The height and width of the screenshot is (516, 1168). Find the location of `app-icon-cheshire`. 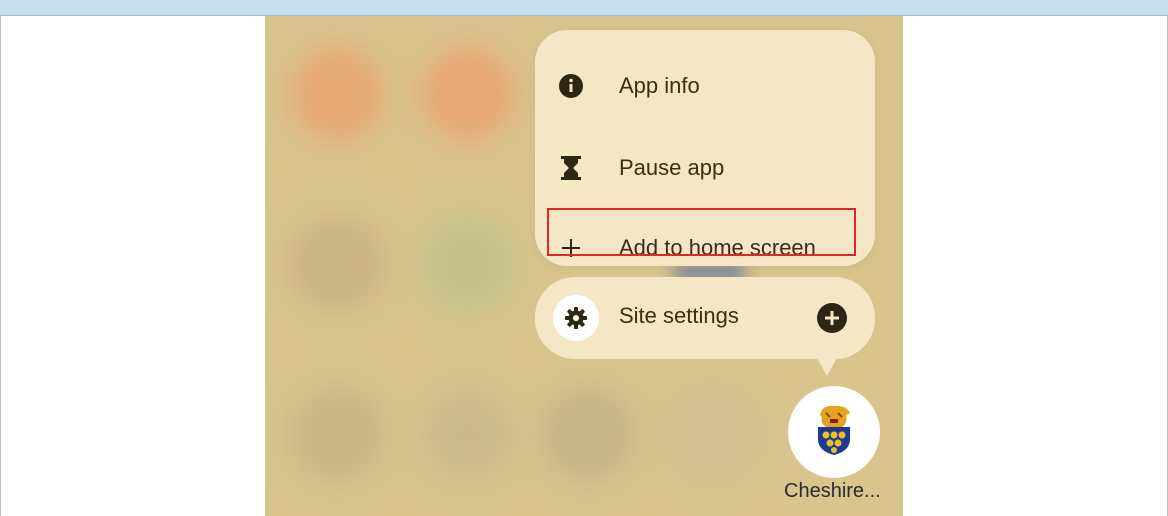

app-icon-cheshire is located at coordinates (834, 432).